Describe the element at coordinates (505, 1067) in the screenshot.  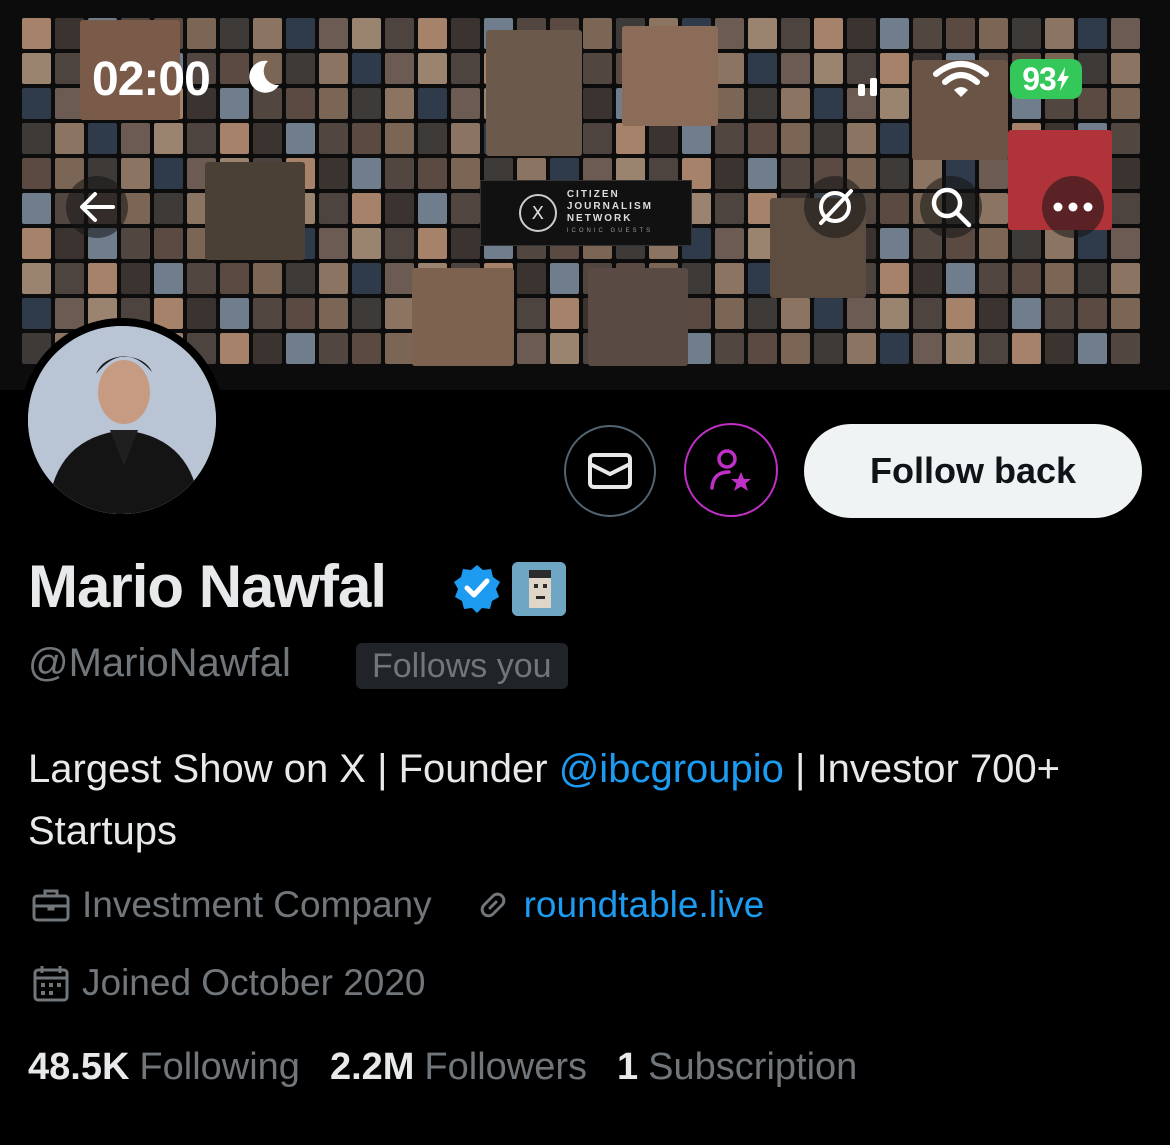
I see `followers-label: Followers` at that location.